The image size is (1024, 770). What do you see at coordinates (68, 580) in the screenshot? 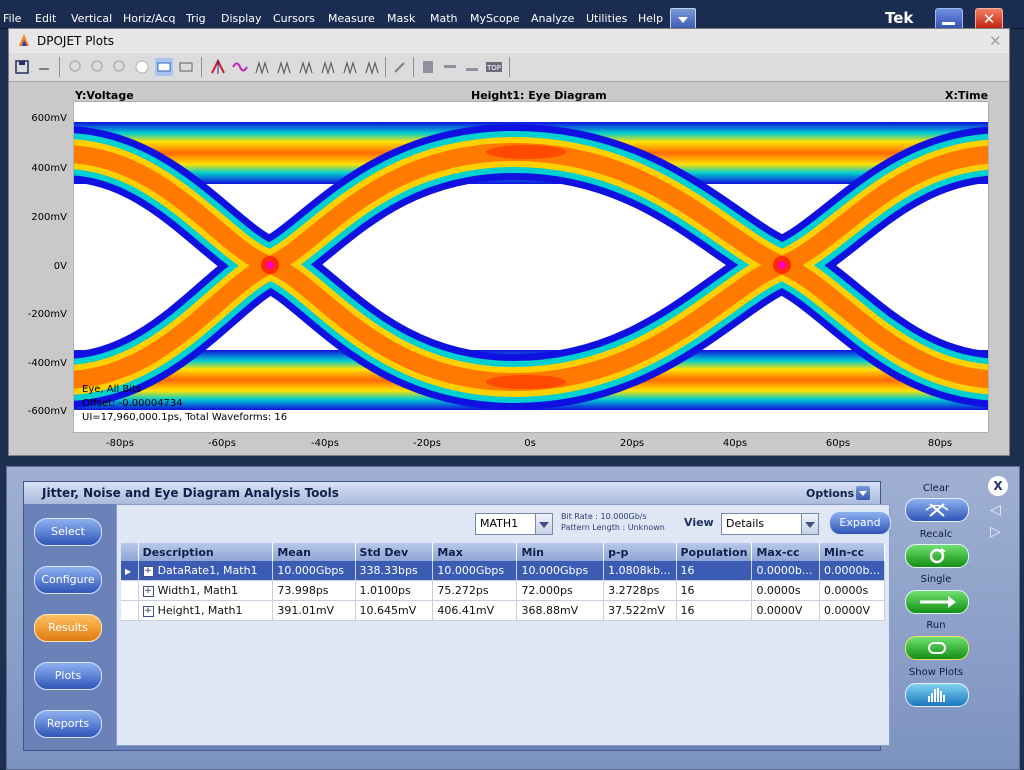
I see `nav-configure-button: Configure` at bounding box center [68, 580].